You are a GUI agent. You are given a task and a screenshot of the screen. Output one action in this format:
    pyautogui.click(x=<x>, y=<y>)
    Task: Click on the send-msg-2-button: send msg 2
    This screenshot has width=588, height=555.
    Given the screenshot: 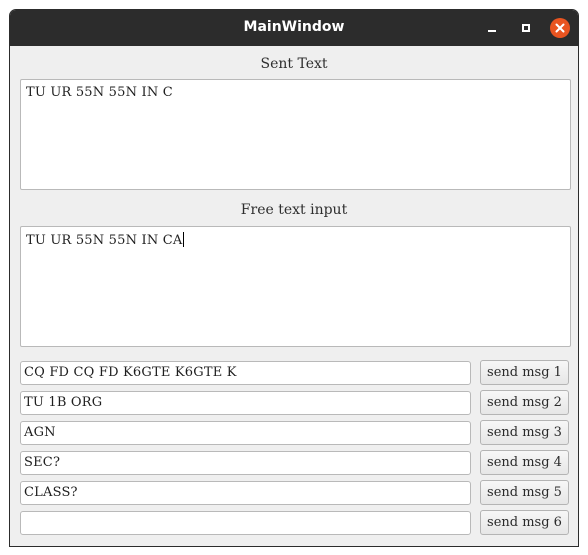 What is the action you would take?
    pyautogui.click(x=524, y=402)
    